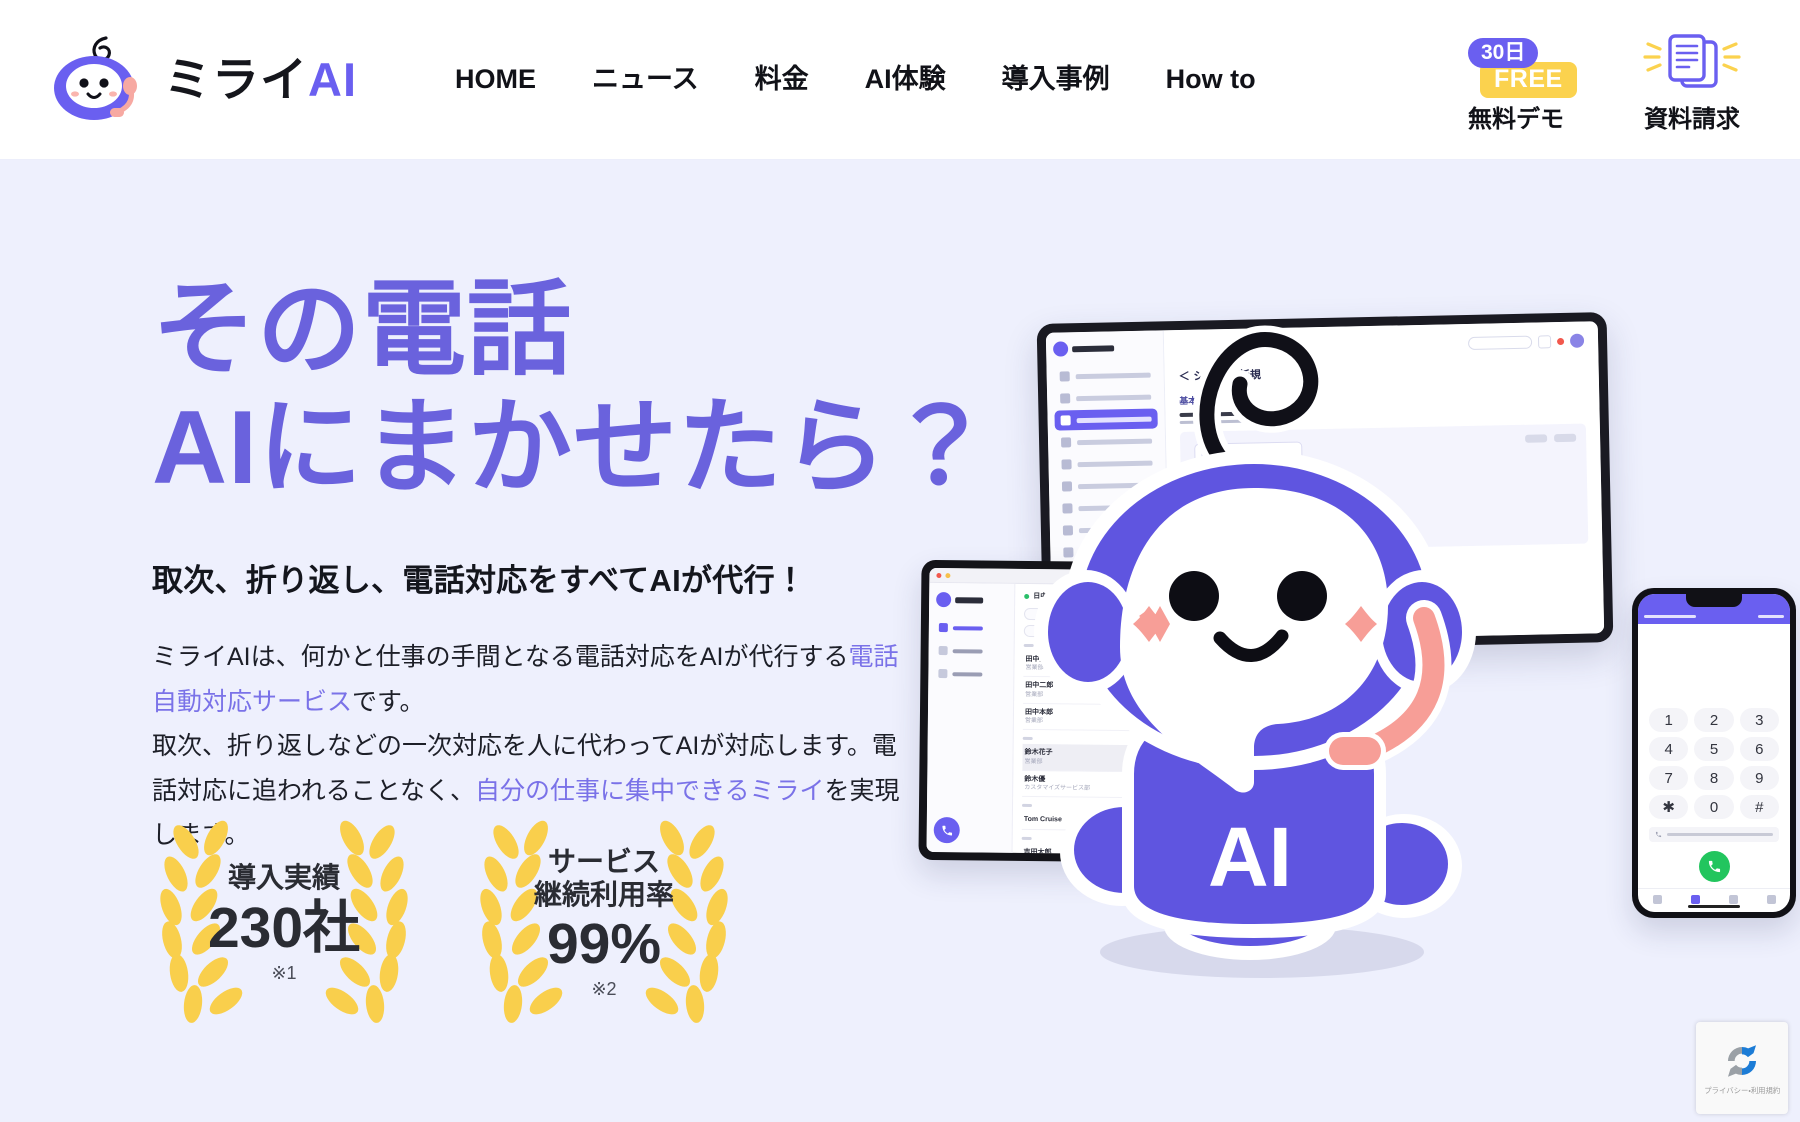 The height and width of the screenshot is (1122, 1800). I want to click on tablet-logo, so click(971, 600).